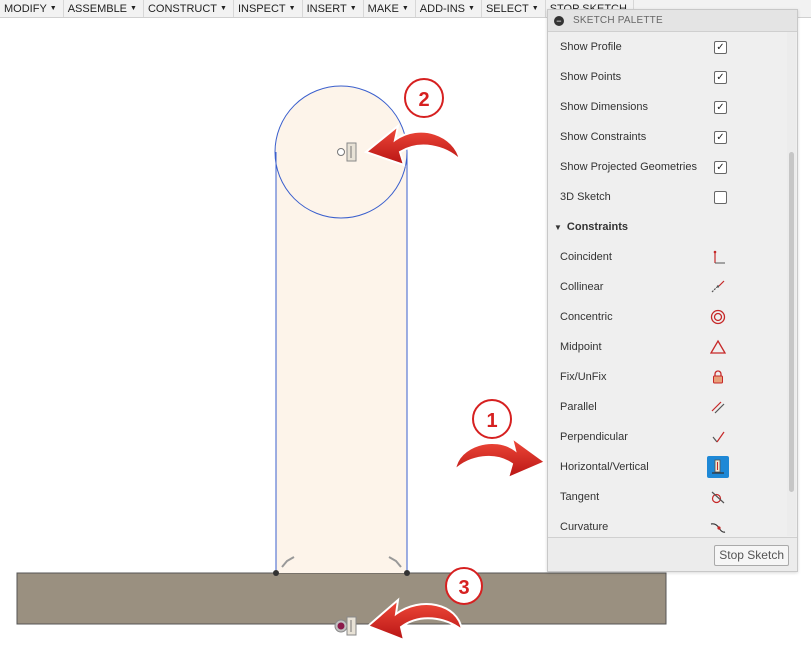 The width and height of the screenshot is (811, 659). What do you see at coordinates (668, 197) in the screenshot?
I see `option-3d-sketch: 3D Sketch` at bounding box center [668, 197].